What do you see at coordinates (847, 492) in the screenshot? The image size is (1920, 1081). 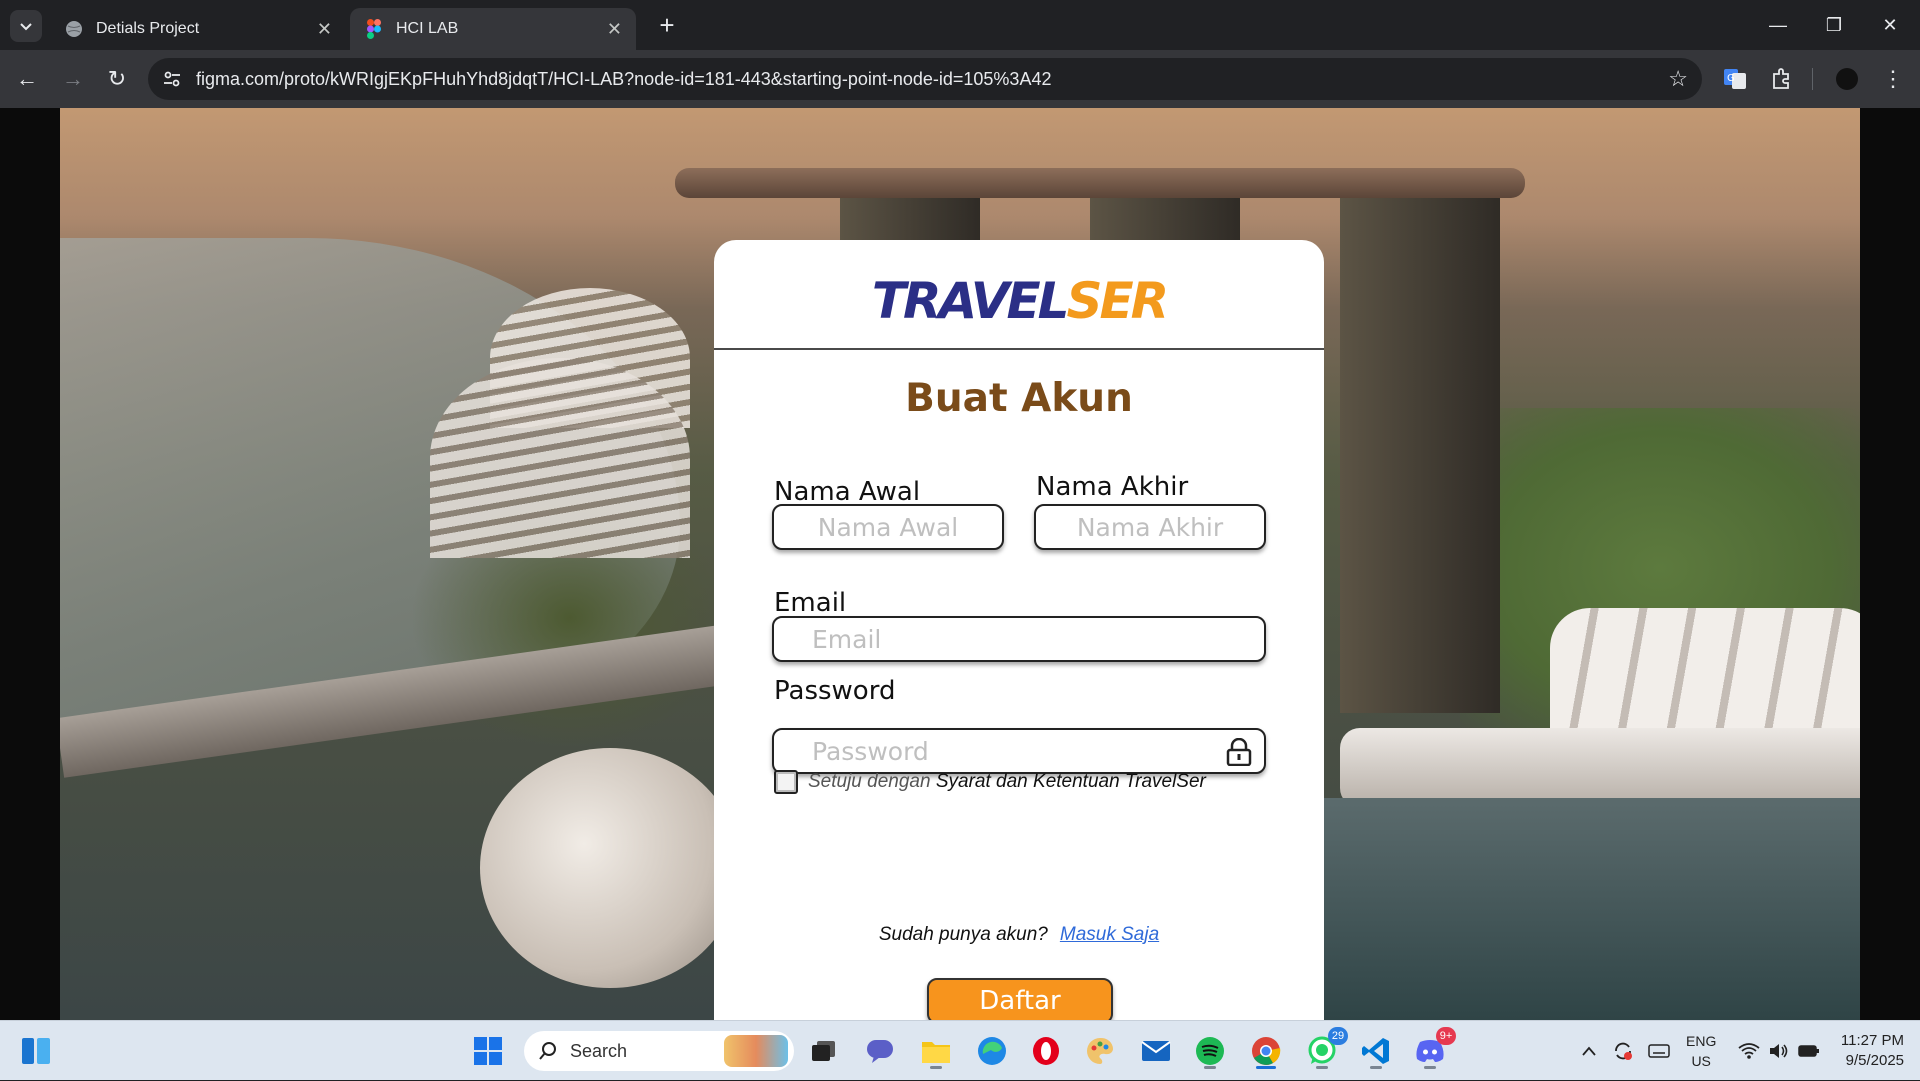 I see `first-name-label: Nama Awal` at bounding box center [847, 492].